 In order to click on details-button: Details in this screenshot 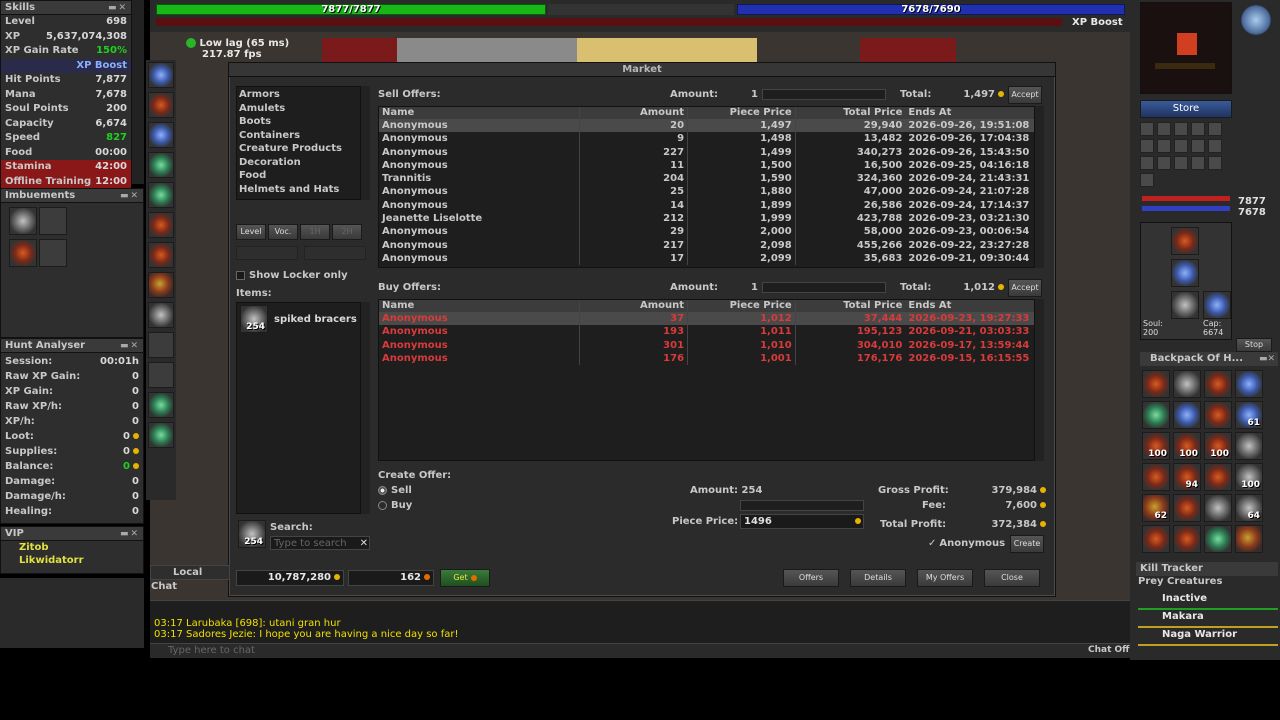, I will do `click(878, 578)`.